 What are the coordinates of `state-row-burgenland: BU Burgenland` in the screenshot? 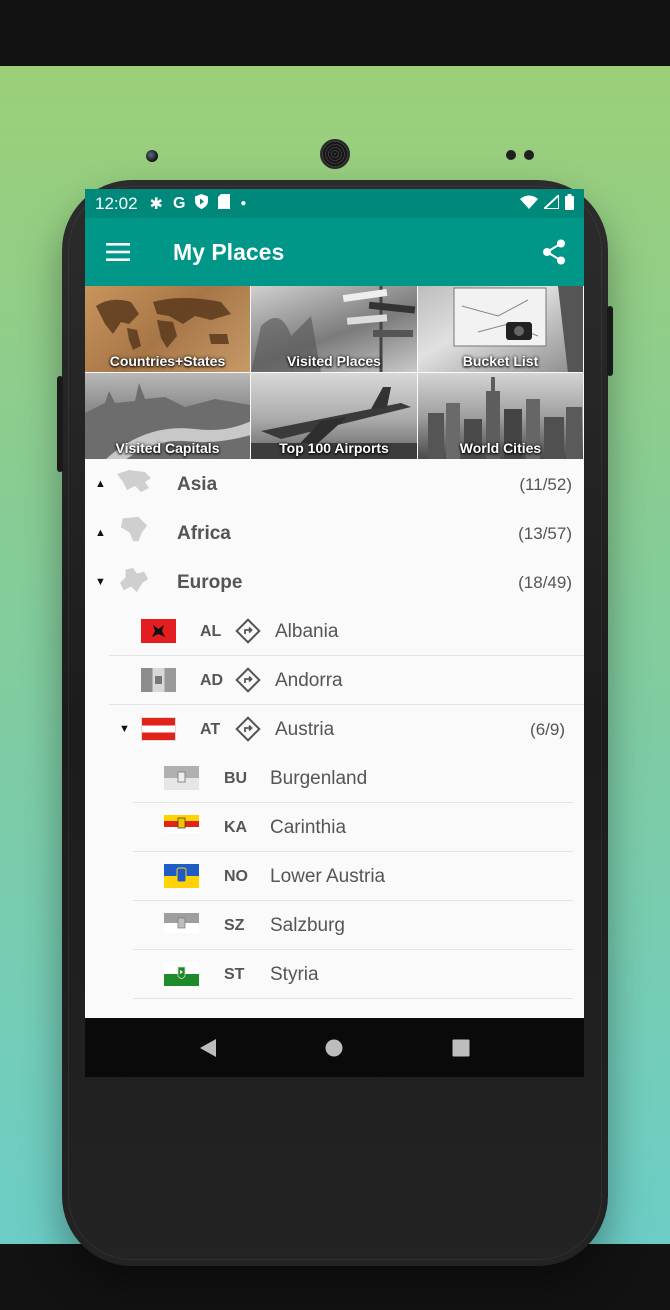 It's located at (334, 778).